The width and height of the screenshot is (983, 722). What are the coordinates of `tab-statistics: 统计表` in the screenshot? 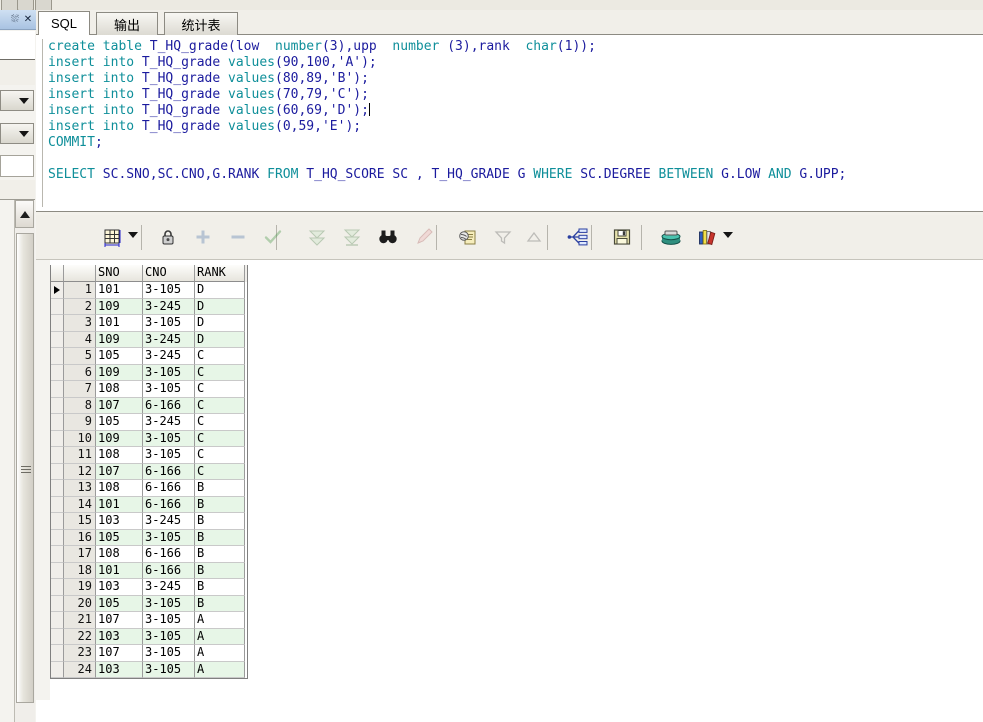 It's located at (201, 23).